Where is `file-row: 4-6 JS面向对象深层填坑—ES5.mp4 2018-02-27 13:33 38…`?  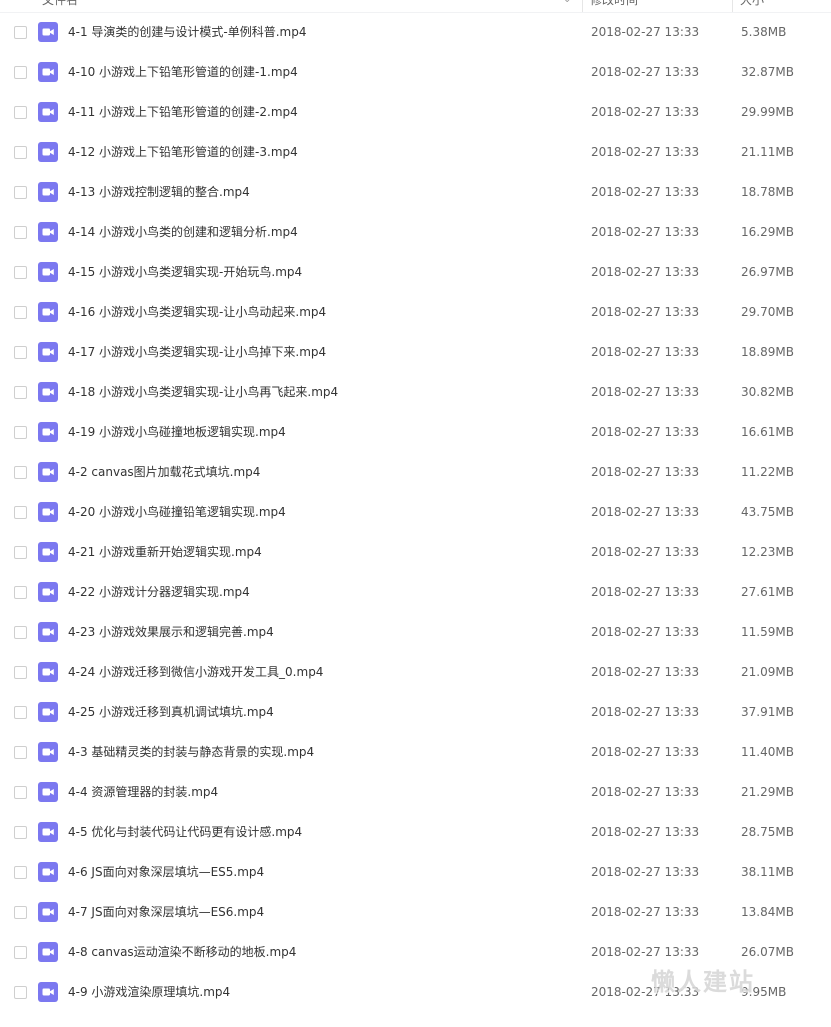 file-row: 4-6 JS面向对象深层填坑—ES5.mp4 2018-02-27 13:33 38… is located at coordinates (415, 872).